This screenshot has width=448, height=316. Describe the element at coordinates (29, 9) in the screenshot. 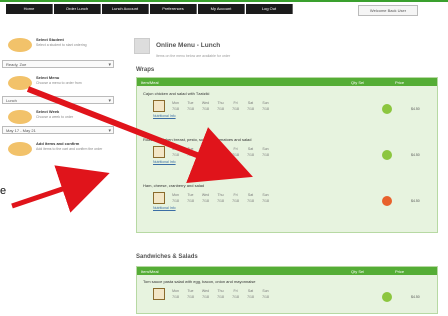

I see `nav-home: Home` at that location.